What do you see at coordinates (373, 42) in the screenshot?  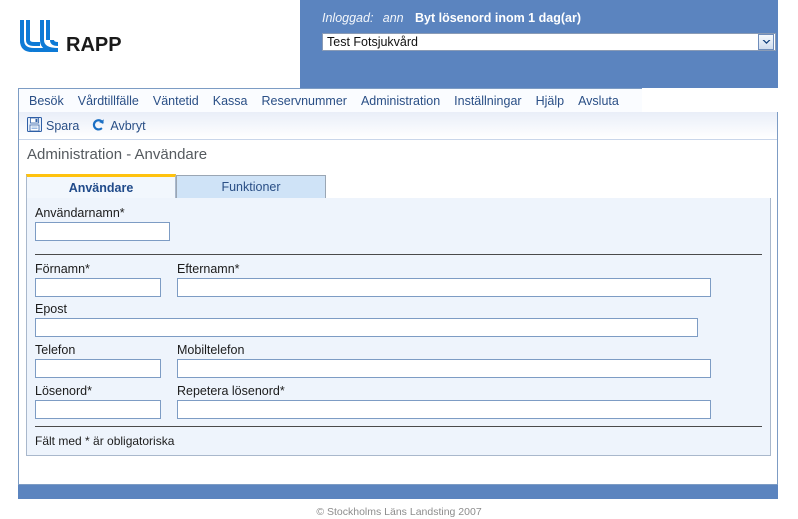 I see `unit-select-value: Test Fotsjukvård` at bounding box center [373, 42].